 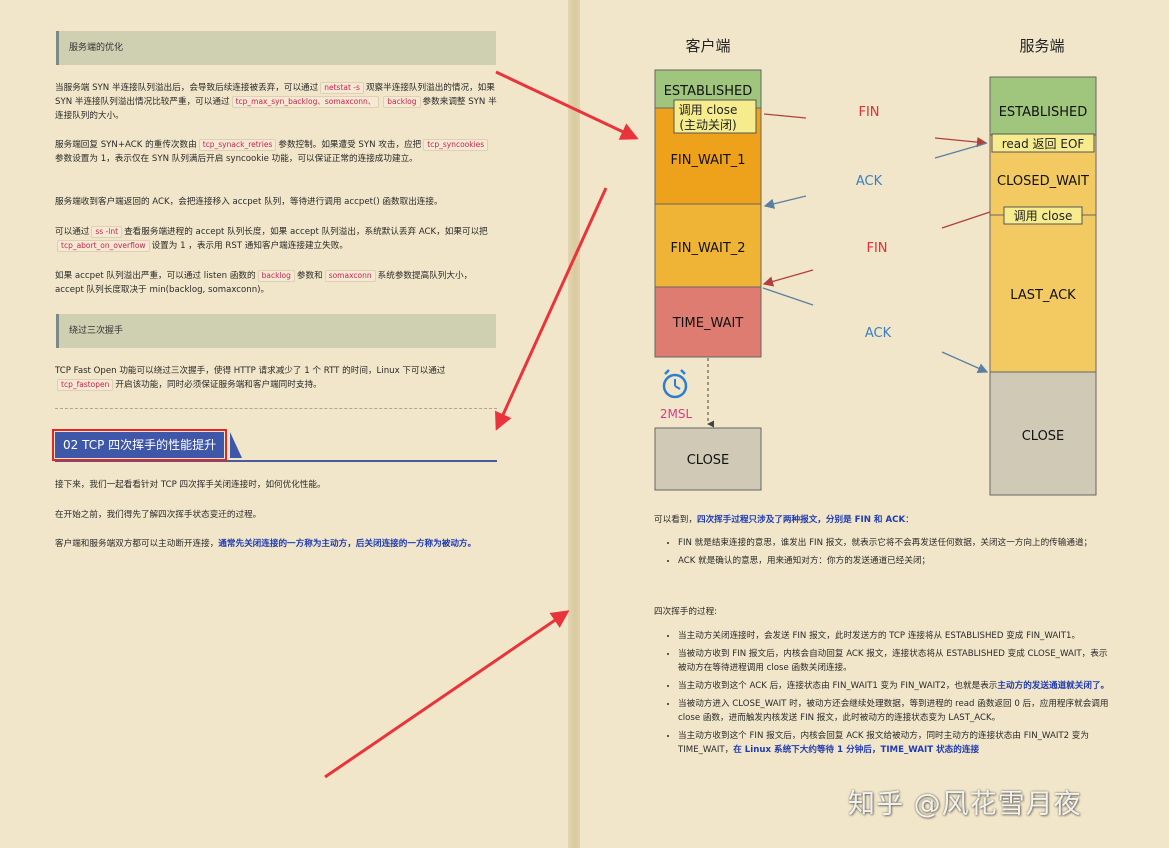 What do you see at coordinates (868, 112) in the screenshot?
I see `msg-fin-1: FIN` at bounding box center [868, 112].